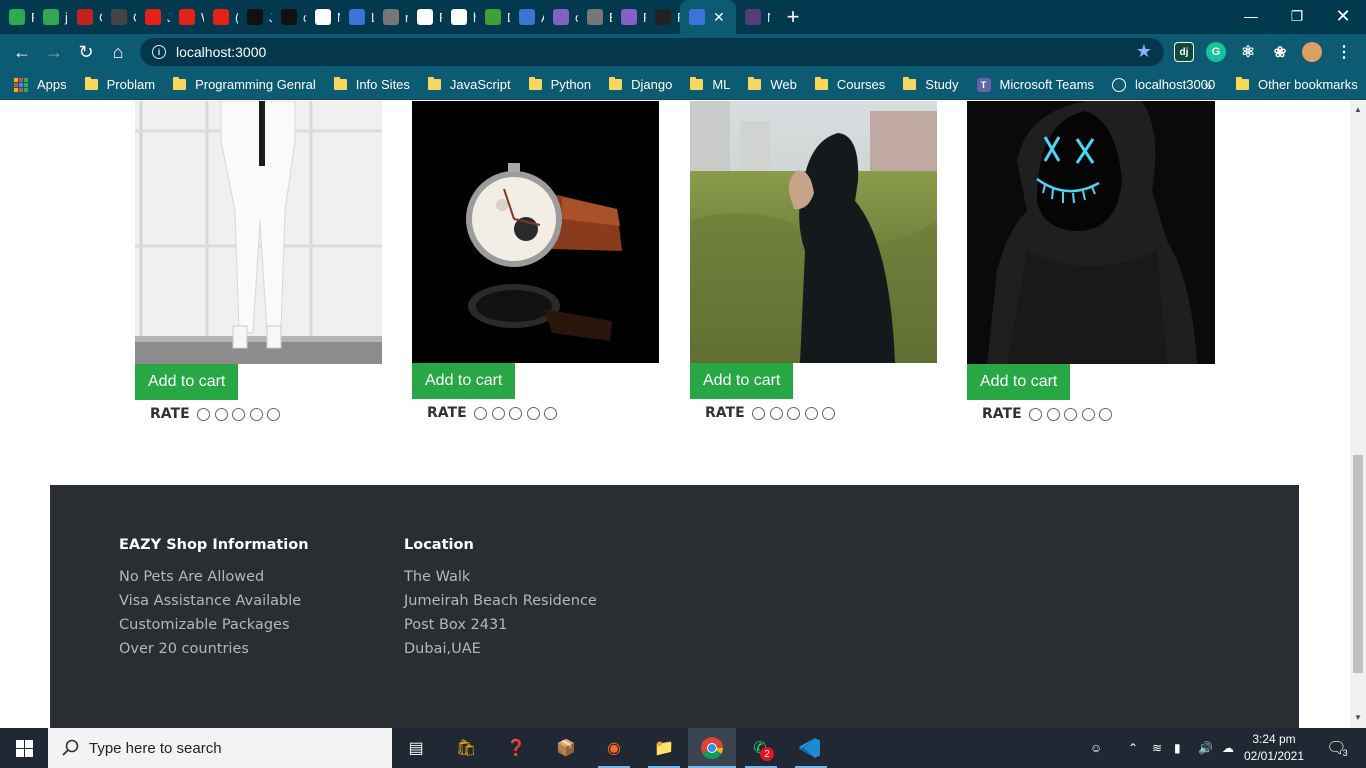 This screenshot has width=1366, height=768. I want to click on browser-tab: Ja, so click(255, 17).